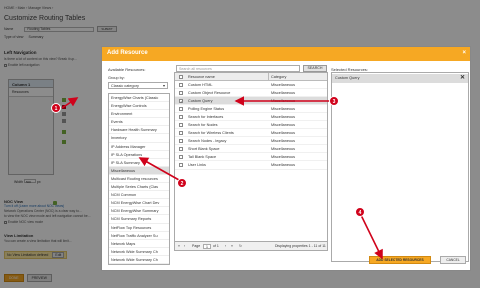 Image resolution: width=480 pixels, height=288 pixels. Describe the element at coordinates (251, 125) in the screenshot. I see `resource-row: Search for Nodes Miscellaneous` at that location.